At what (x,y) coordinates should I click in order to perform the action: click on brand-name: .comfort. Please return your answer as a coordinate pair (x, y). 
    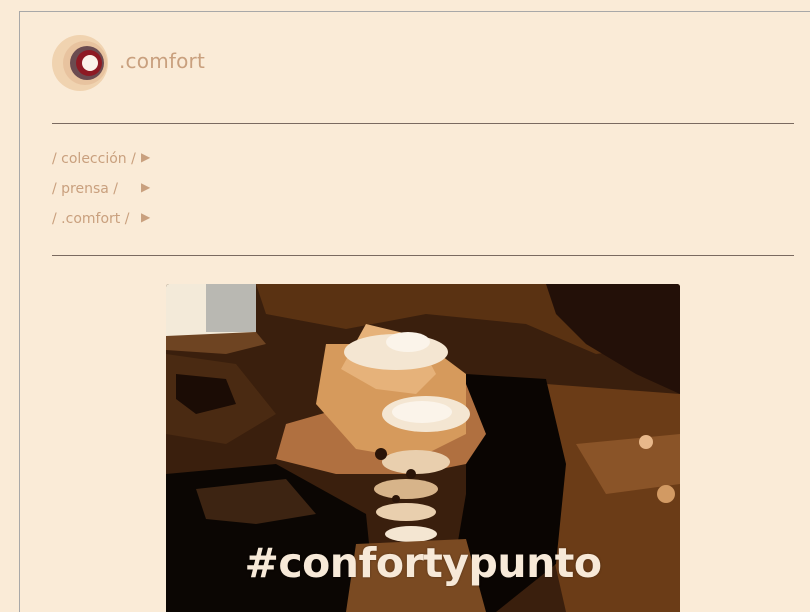
    Looking at the image, I should click on (162, 61).